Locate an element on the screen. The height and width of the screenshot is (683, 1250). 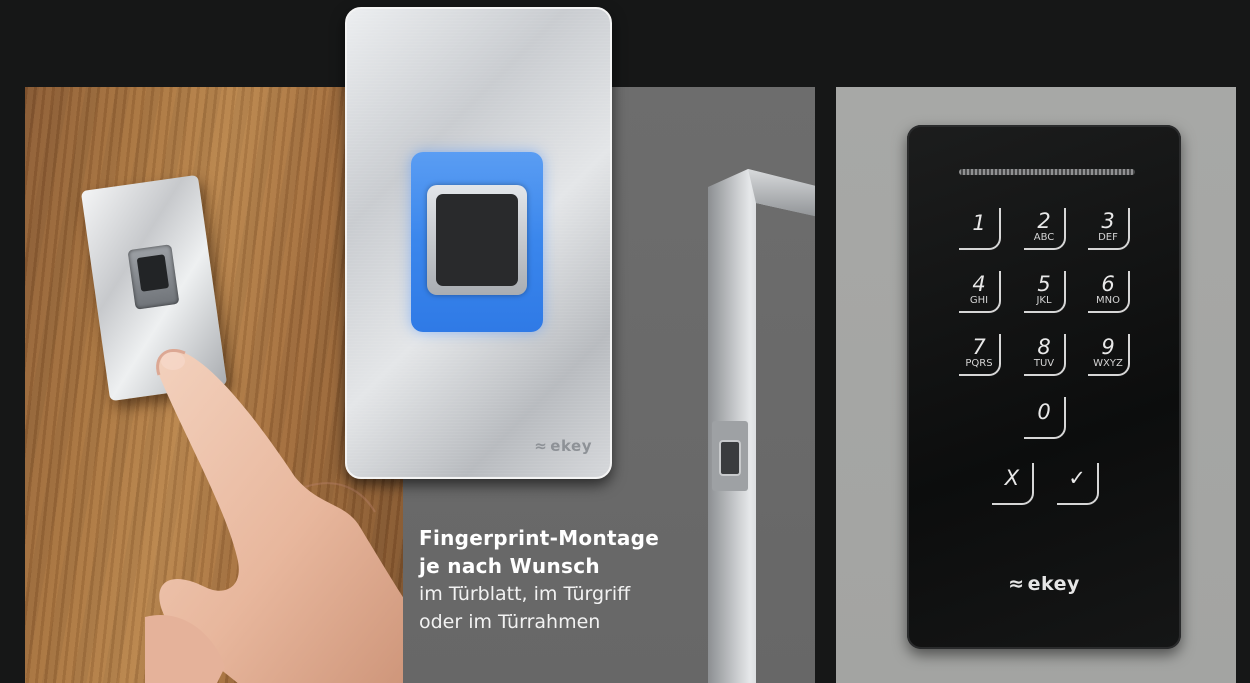
fingerprint-sensor-pad is located at coordinates (477, 240).